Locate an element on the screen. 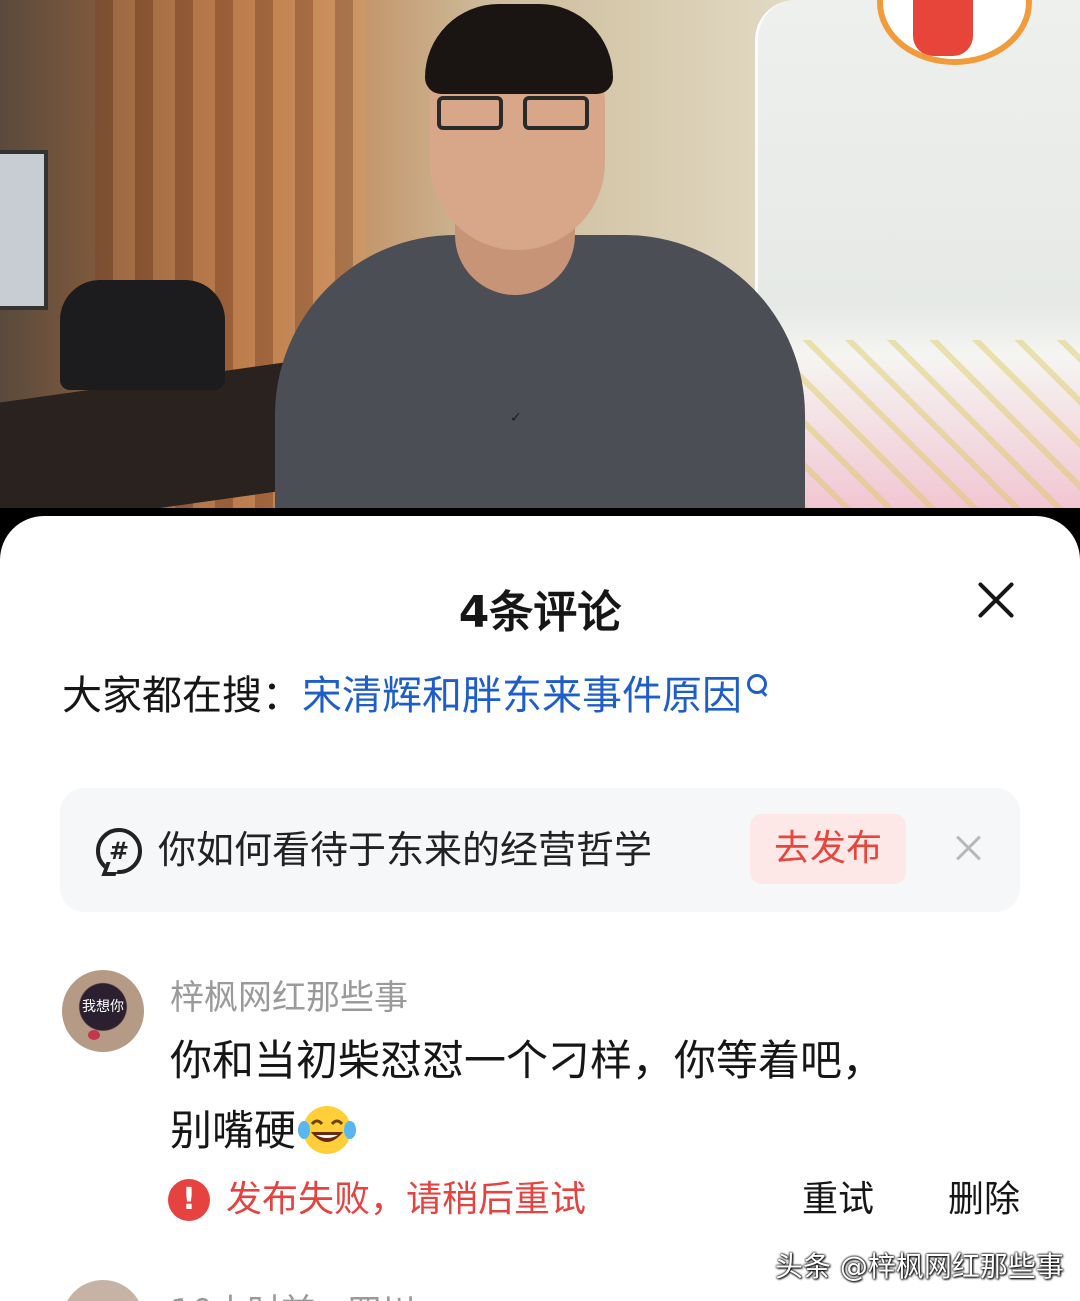 The image size is (1080, 1301). hot-search-row: 大家都在搜：宋清辉和胖东来事件原因 is located at coordinates (415, 696).